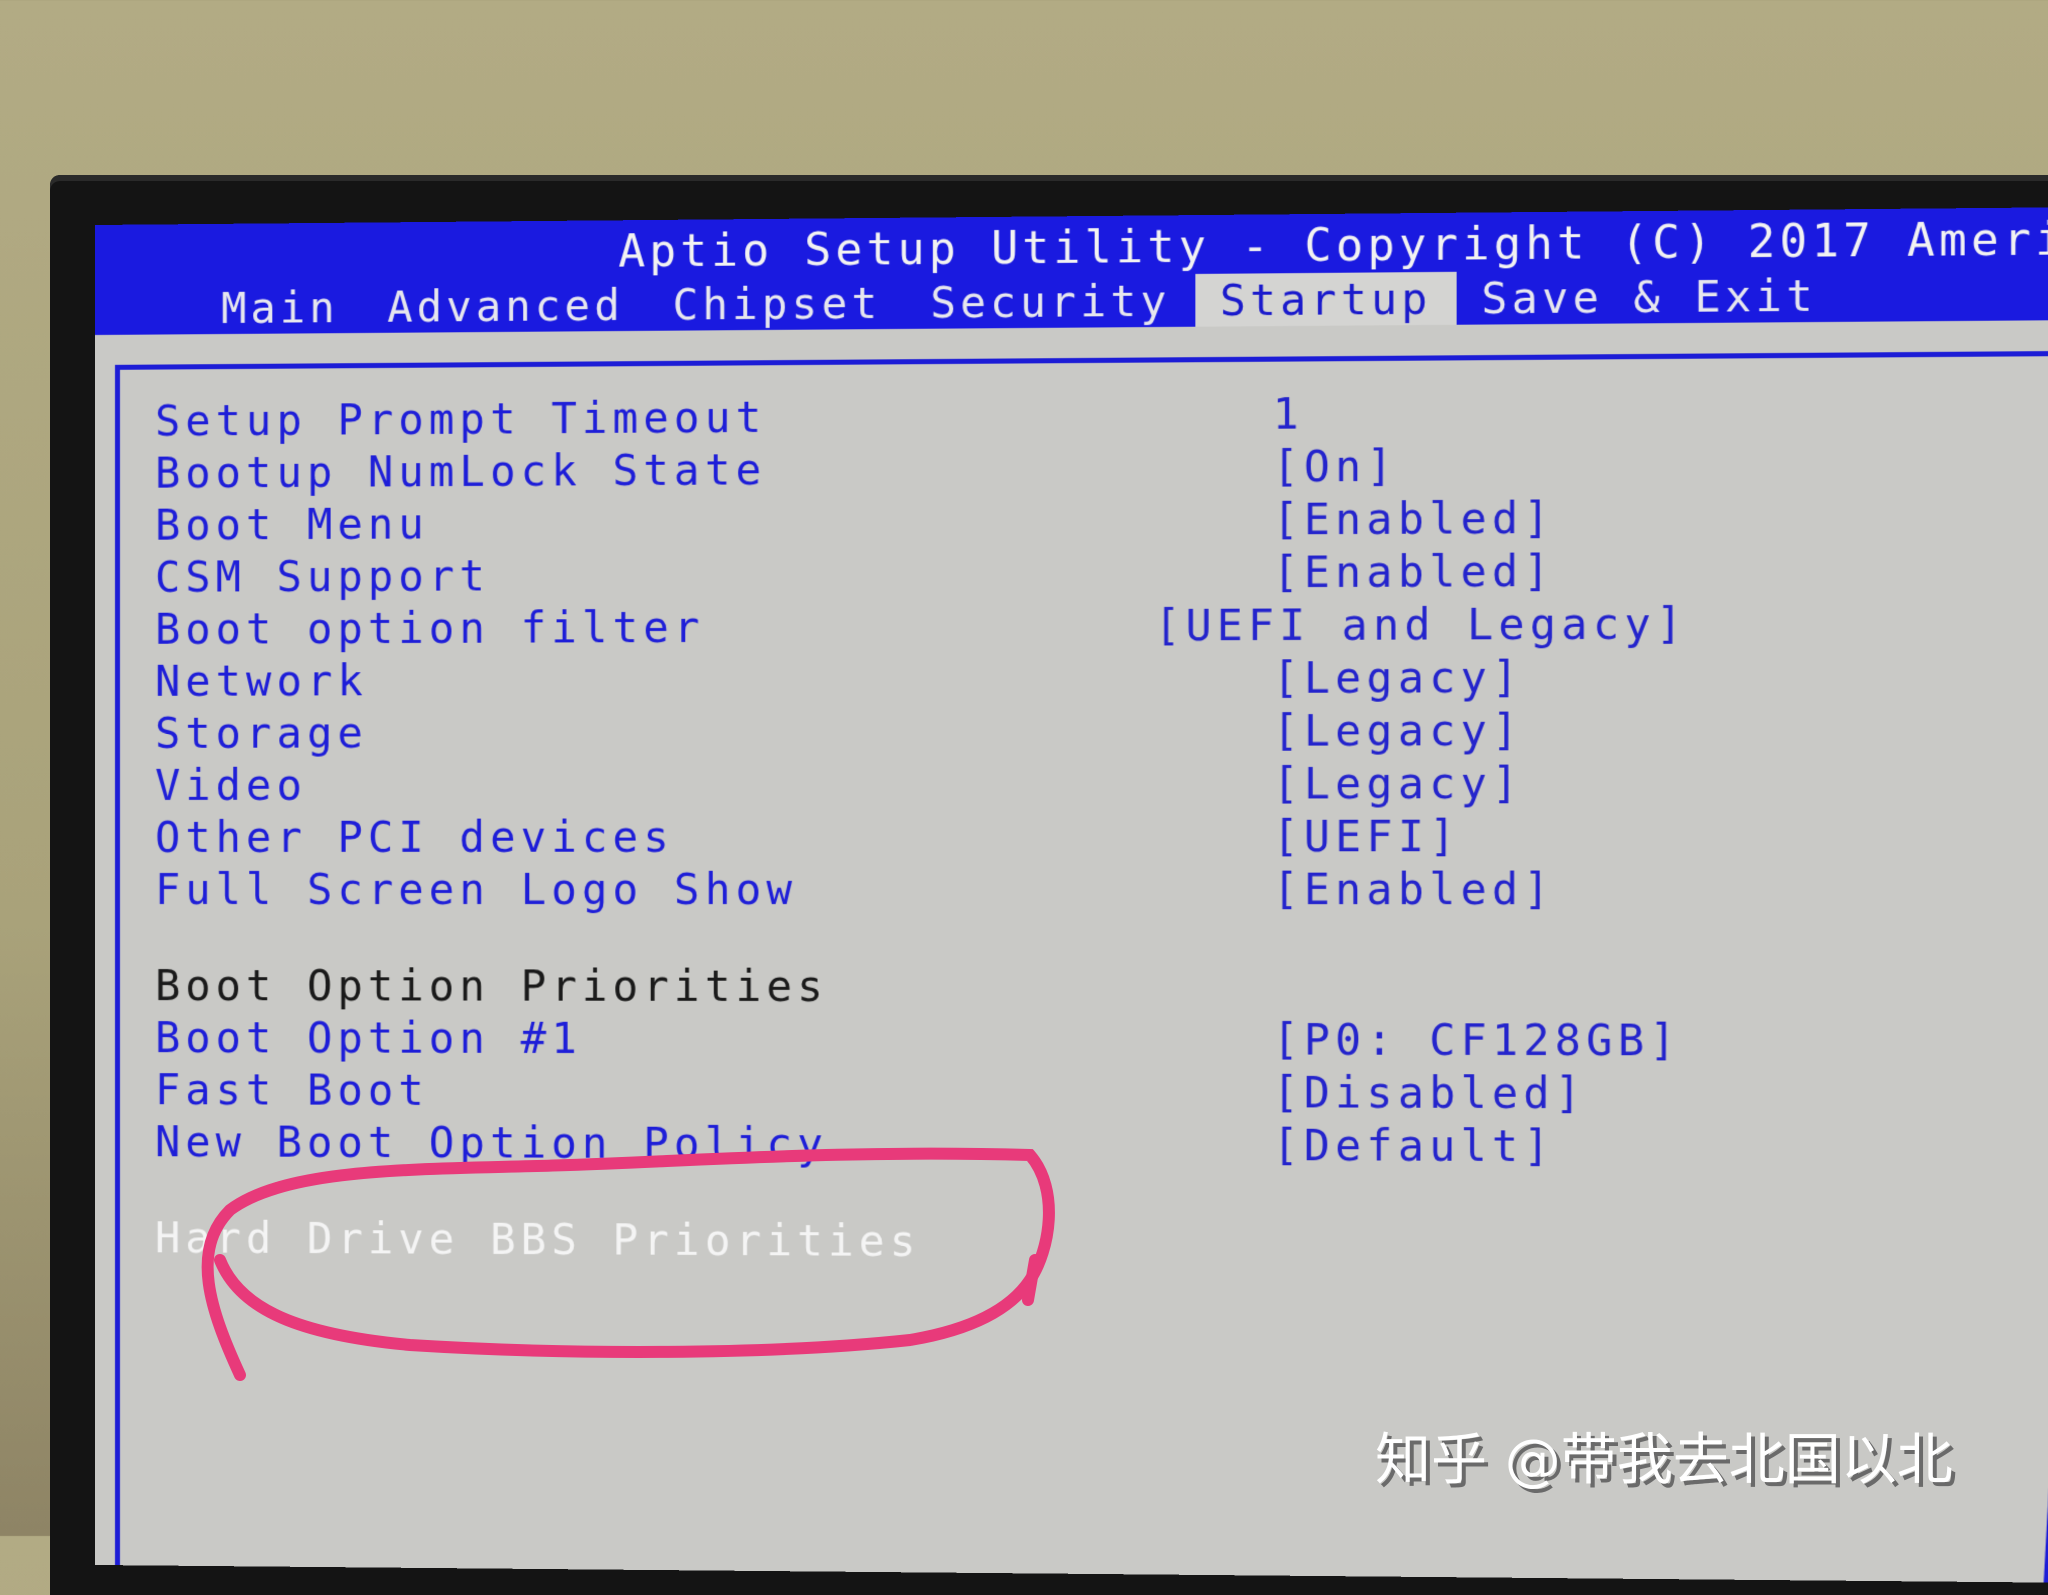 Image resolution: width=2048 pixels, height=1595 pixels. I want to click on setting-label: Setup Prompt Timeout, so click(461, 419).